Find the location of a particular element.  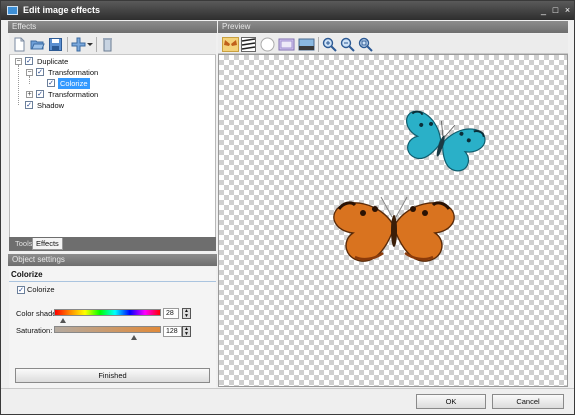

tree-item-label: Duplicate is located at coordinates (53, 61).